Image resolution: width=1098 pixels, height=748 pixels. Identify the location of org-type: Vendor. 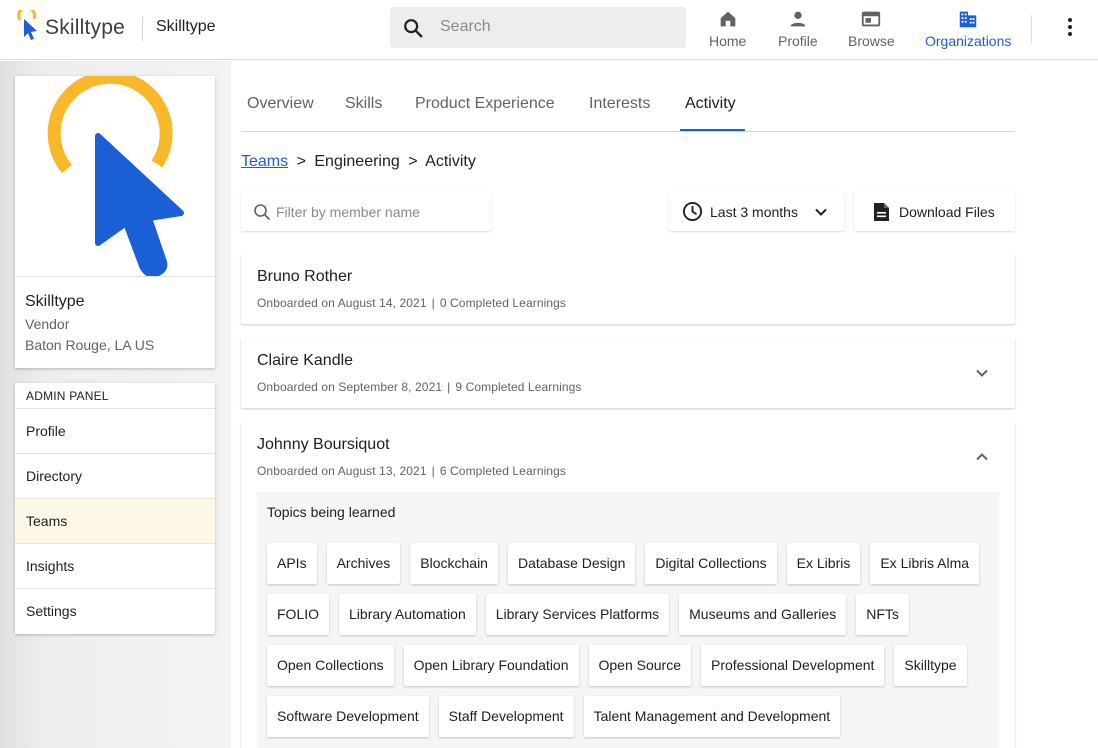
(47, 324).